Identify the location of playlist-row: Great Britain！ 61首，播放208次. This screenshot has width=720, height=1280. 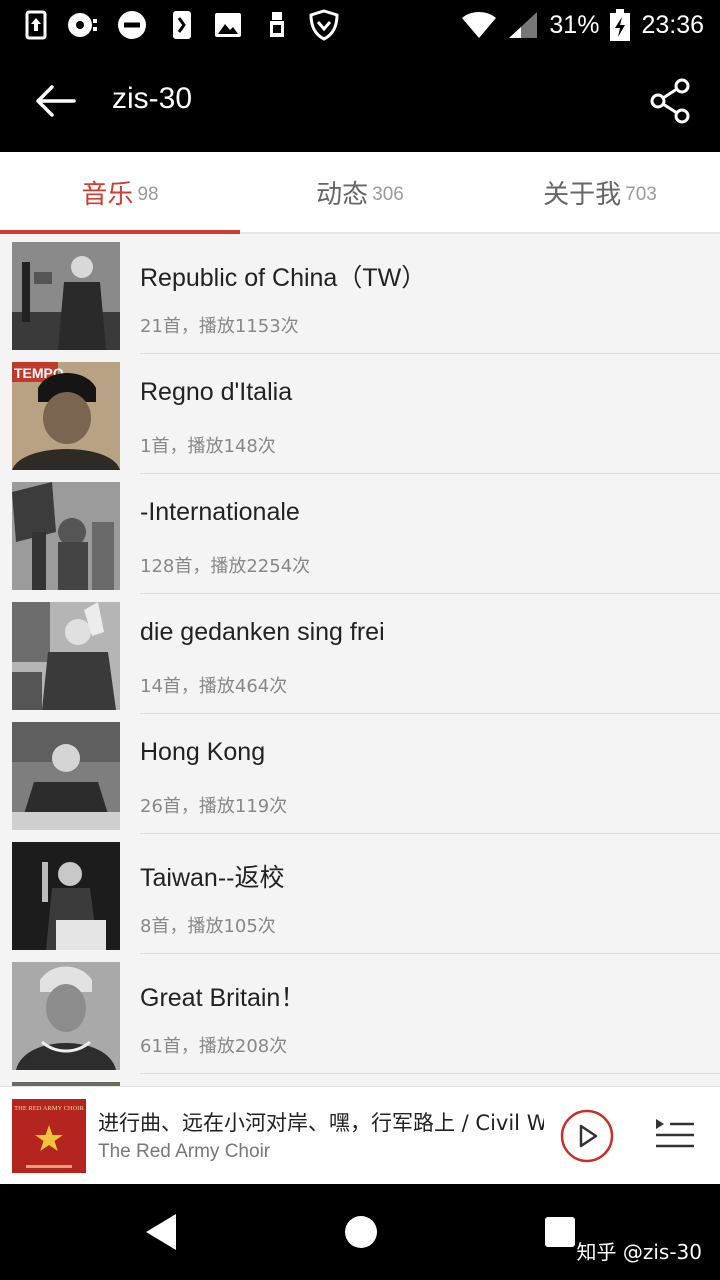
(360, 1014).